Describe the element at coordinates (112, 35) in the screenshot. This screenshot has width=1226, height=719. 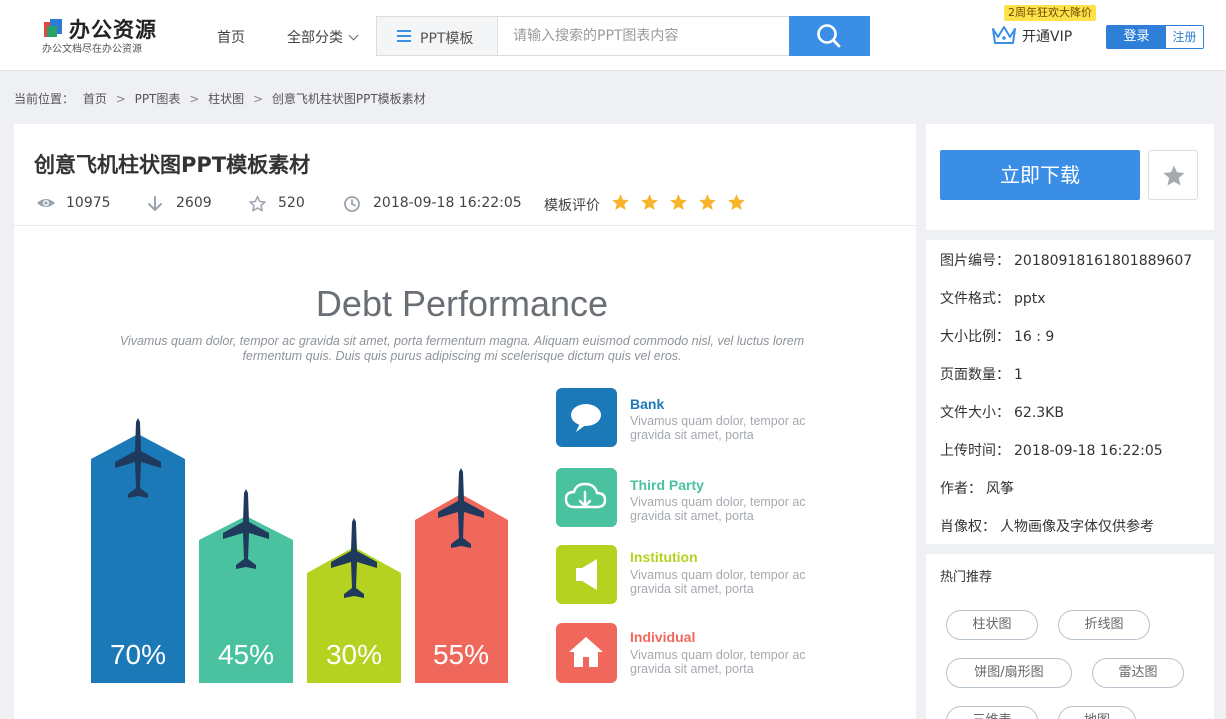
I see `site-logo: 办公资源 办公文档尽在办公资源` at that location.